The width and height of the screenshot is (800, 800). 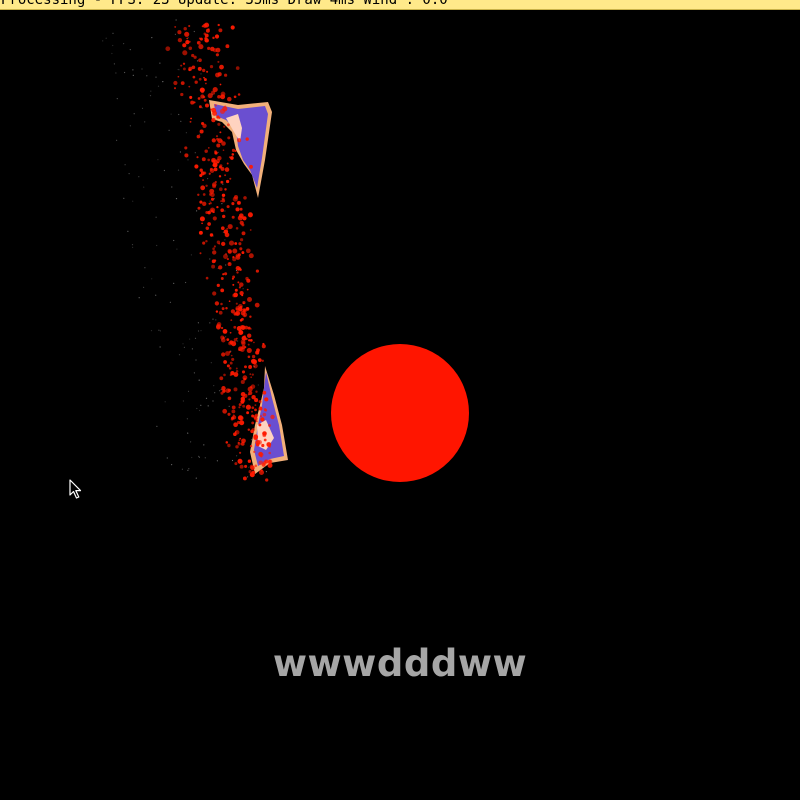 What do you see at coordinates (248, 287) in the screenshot?
I see `cloth-flags` at bounding box center [248, 287].